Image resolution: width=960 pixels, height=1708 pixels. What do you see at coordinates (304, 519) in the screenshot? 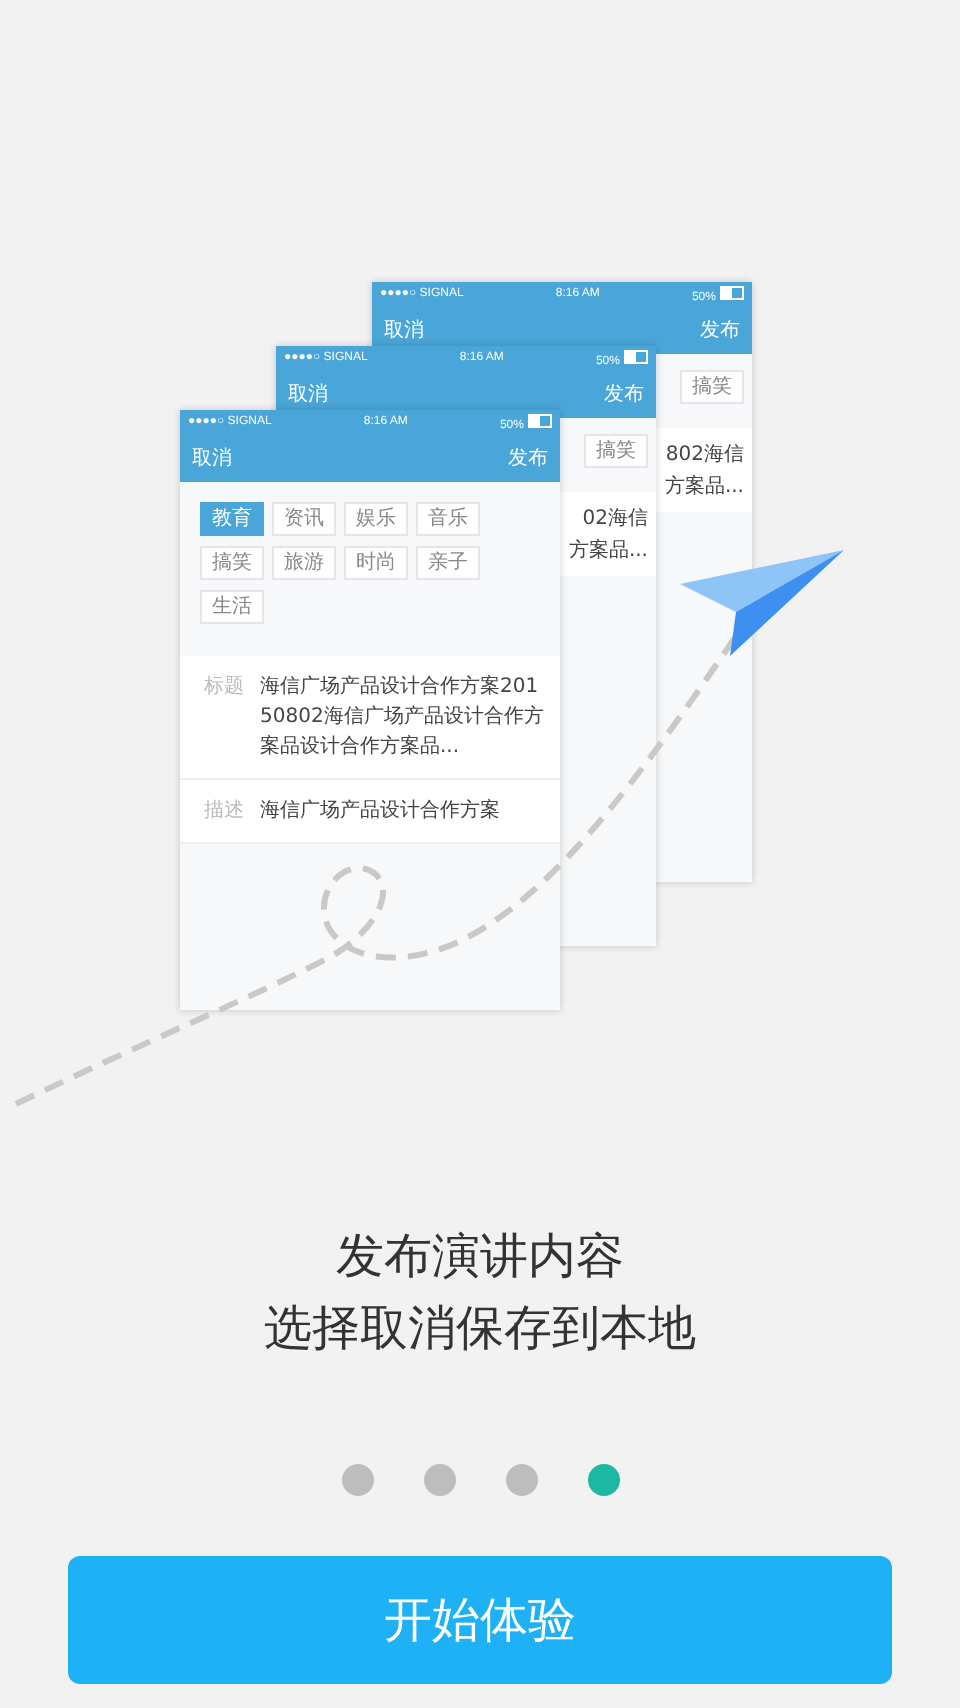
I see `category-tag: 资讯` at bounding box center [304, 519].